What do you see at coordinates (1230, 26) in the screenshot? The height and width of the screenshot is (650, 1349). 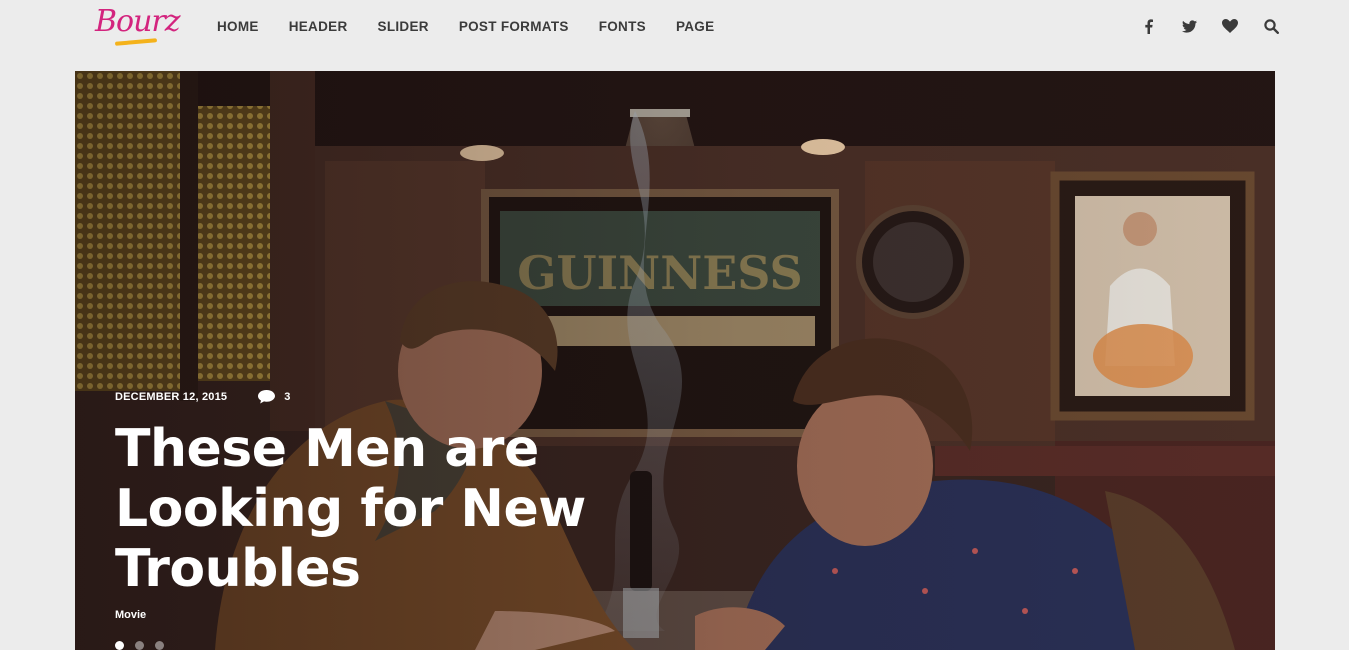 I see `heart-icon` at bounding box center [1230, 26].